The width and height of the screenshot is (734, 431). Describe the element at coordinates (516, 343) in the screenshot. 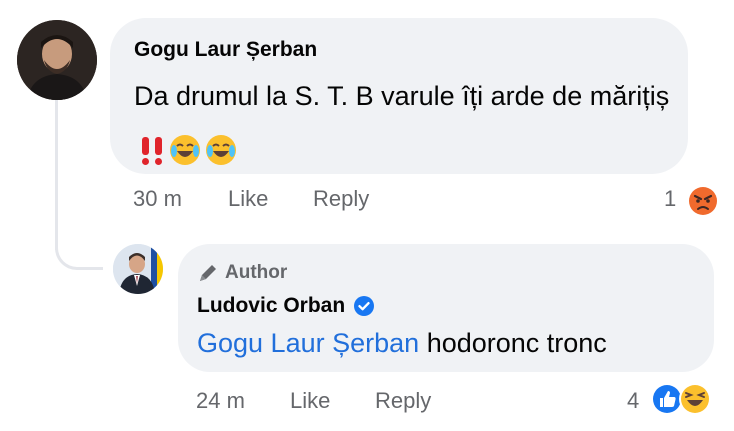

I see `reply-text-body: hodoronc tronc` at that location.